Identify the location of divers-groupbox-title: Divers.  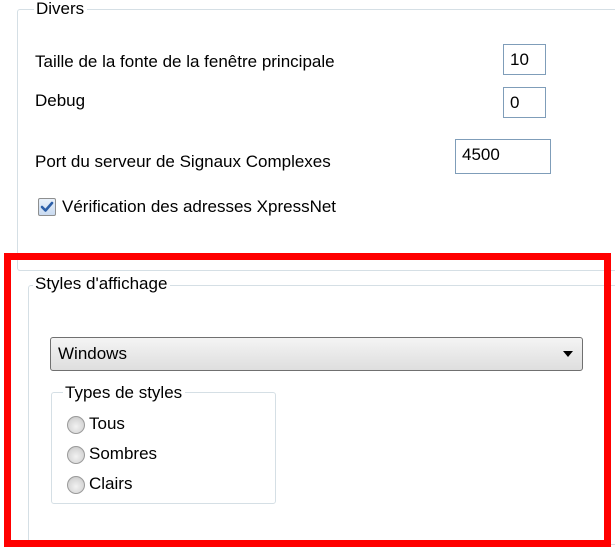
(61, 9).